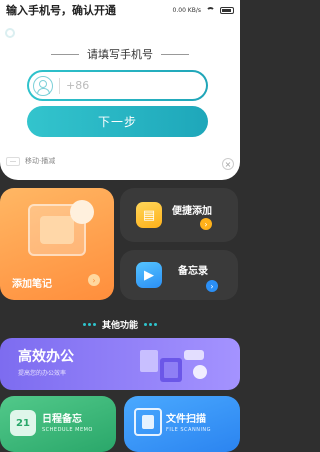  I want to click on schedule-memo-card: 21 日程备忘 SCHEDULE MEMO, so click(58, 424).